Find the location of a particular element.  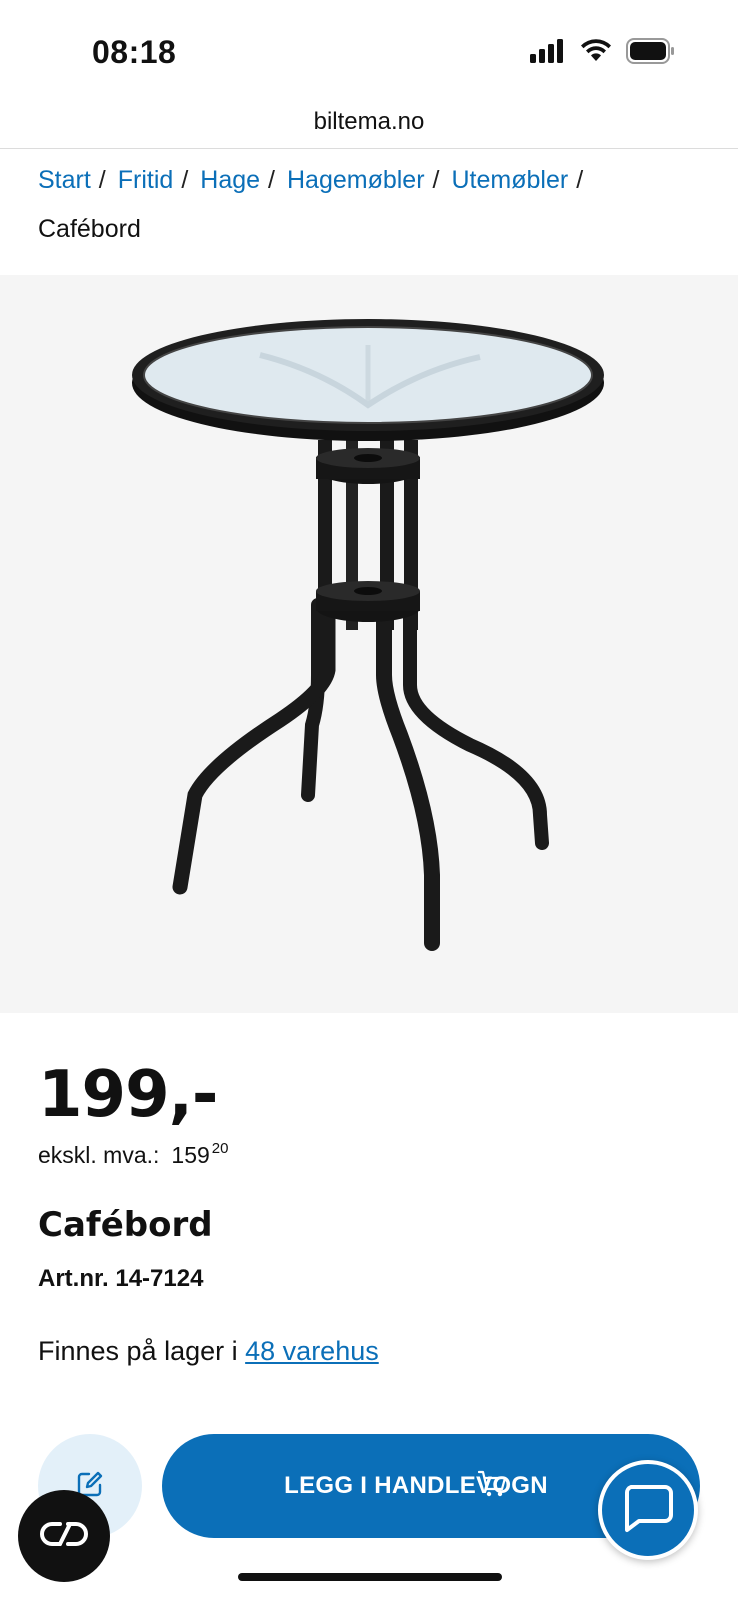

vat-value: 159 is located at coordinates (190, 1155).